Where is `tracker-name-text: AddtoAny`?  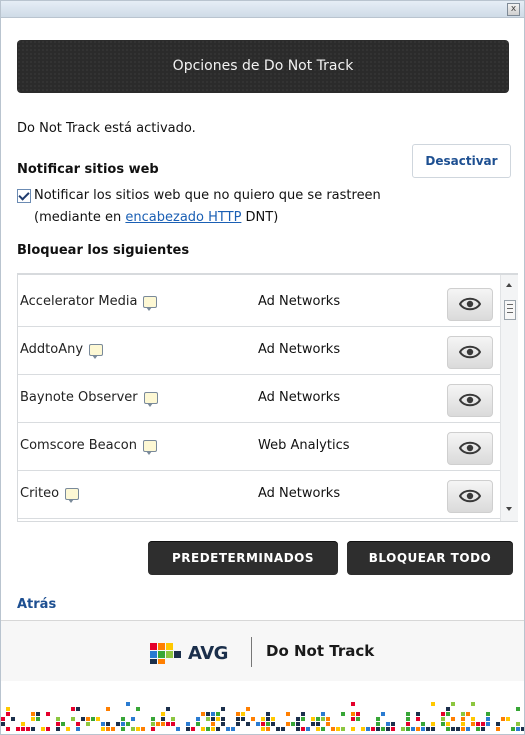
tracker-name-text: AddtoAny is located at coordinates (52, 349).